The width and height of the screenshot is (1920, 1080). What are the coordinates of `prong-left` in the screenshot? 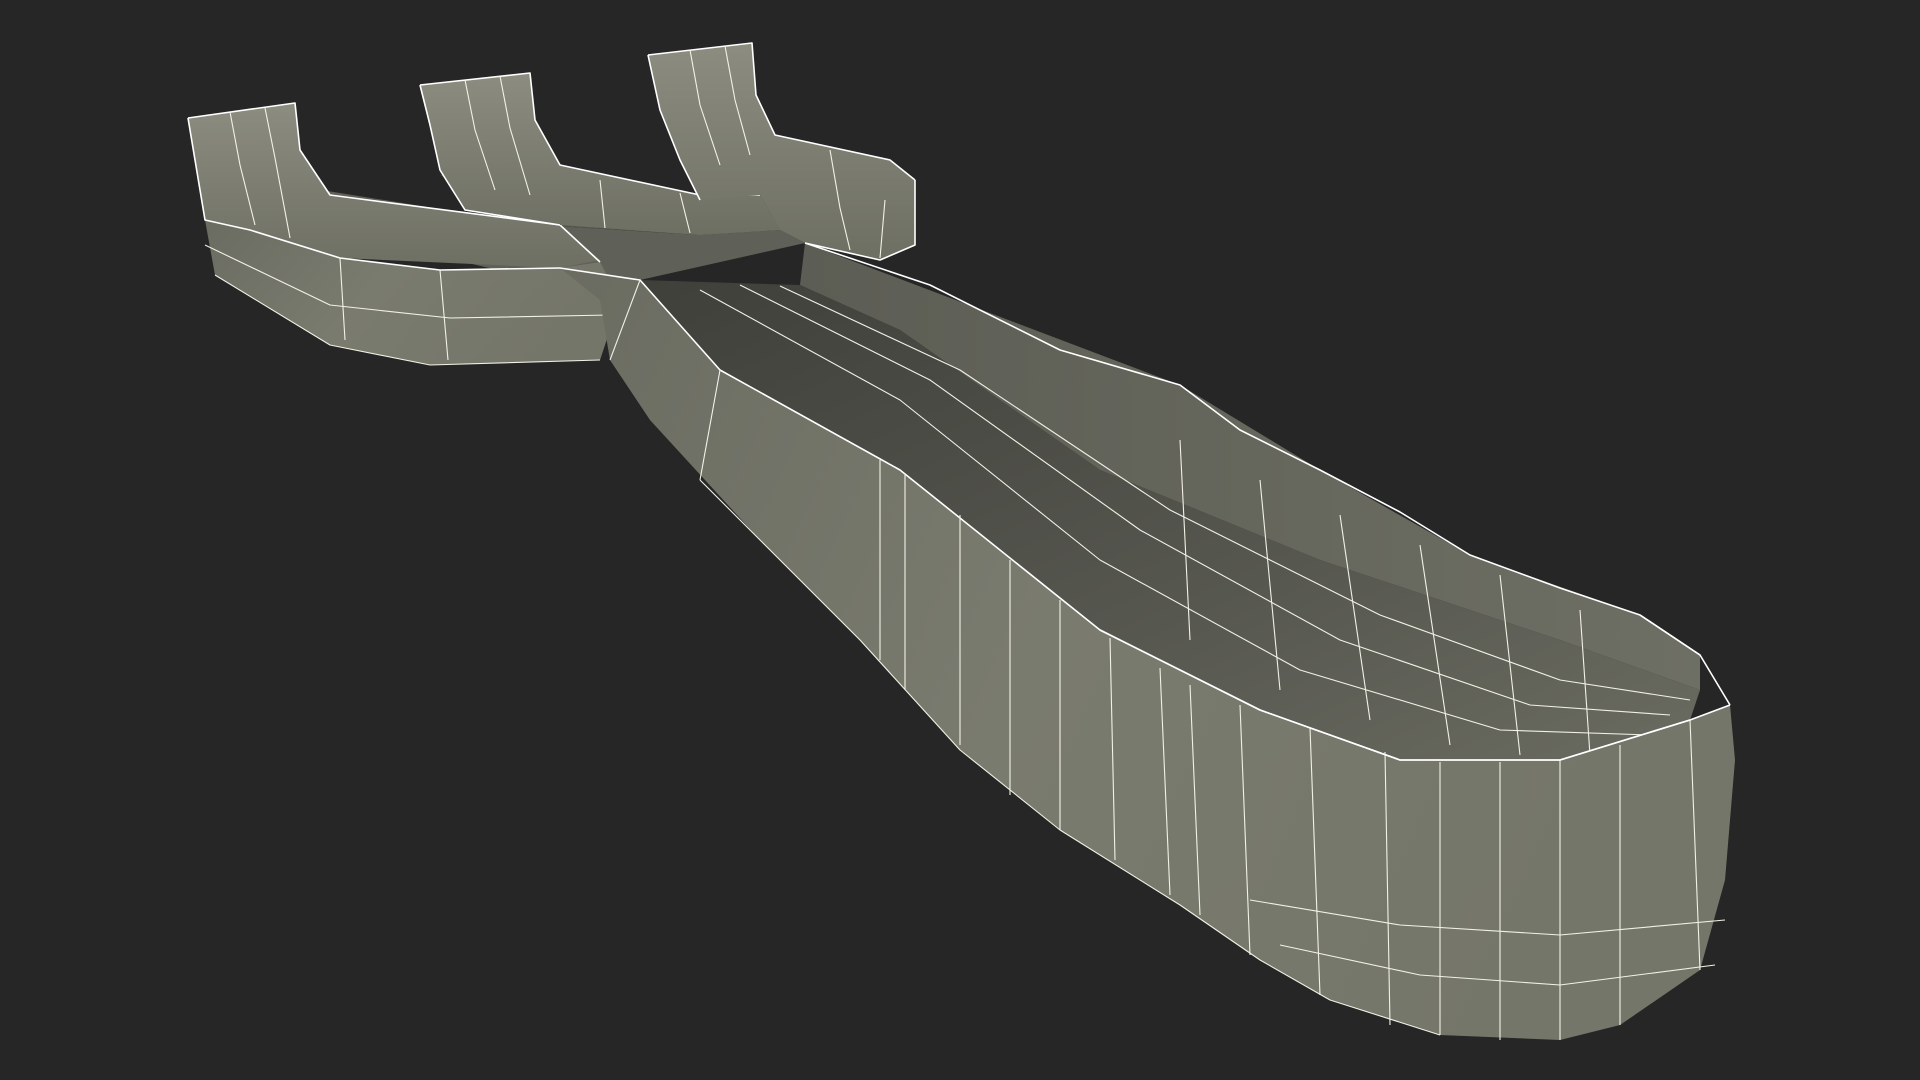 It's located at (403, 234).